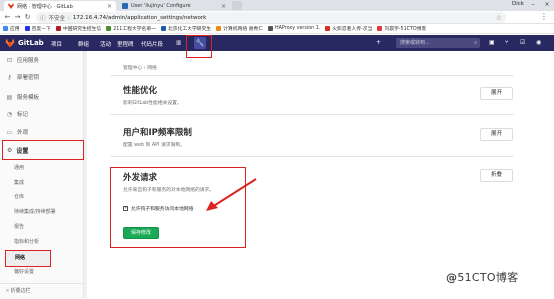 The width and height of the screenshot is (554, 299). Describe the element at coordinates (499, 18) in the screenshot. I see `bookmark-star-icon: ☆` at that location.